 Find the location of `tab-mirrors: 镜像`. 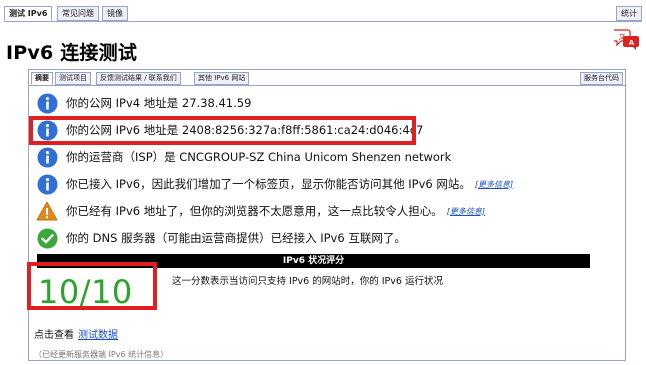

tab-mirrors: 镜像 is located at coordinates (115, 13).